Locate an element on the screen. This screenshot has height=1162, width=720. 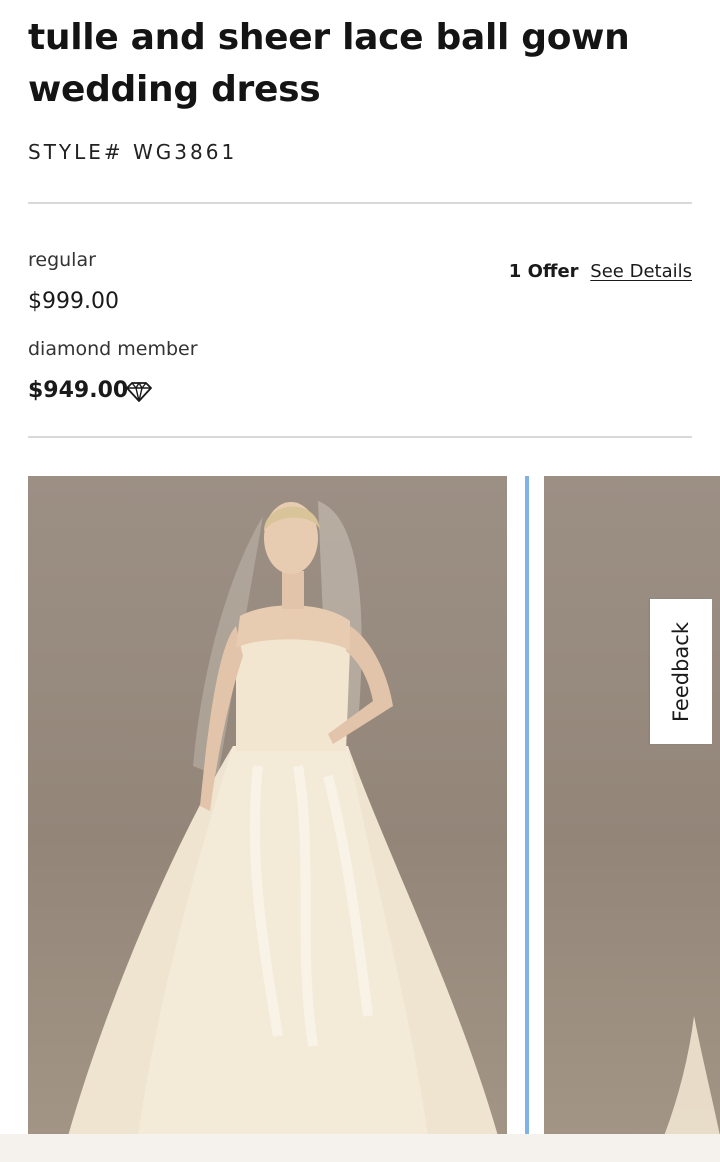
style-number: STYLE# WG3861 is located at coordinates (133, 152).